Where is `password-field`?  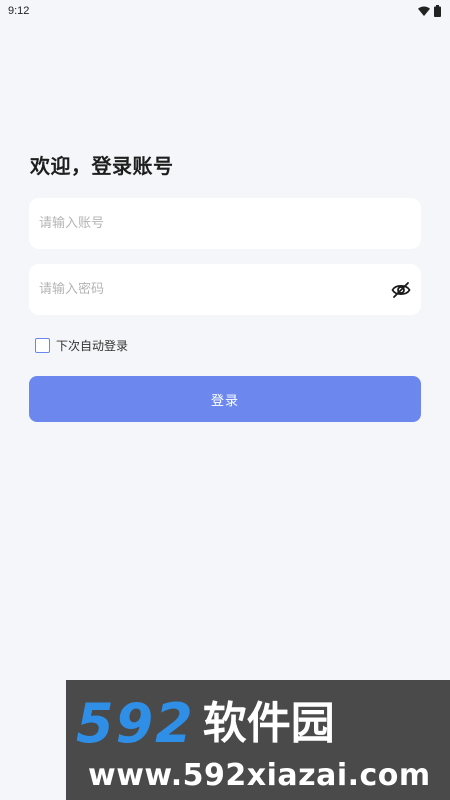
password-field is located at coordinates (225, 289).